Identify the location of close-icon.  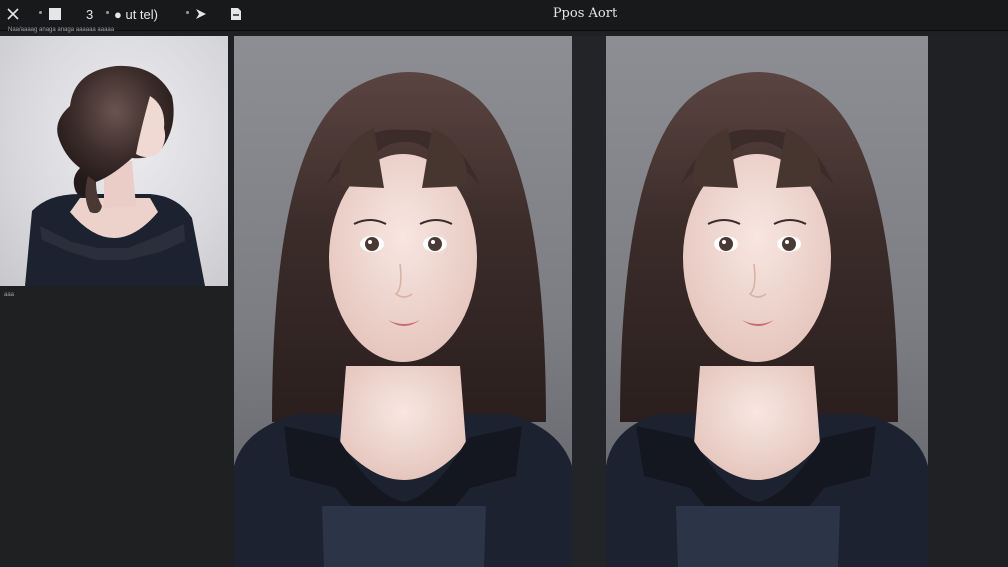
(13, 14).